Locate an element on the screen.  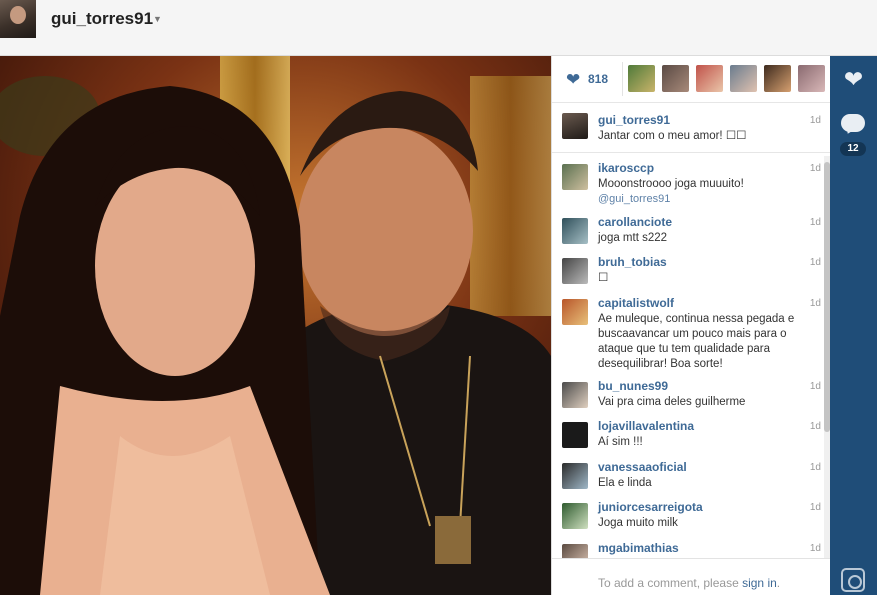
comment-count-badge: 12 is located at coordinates (853, 149).